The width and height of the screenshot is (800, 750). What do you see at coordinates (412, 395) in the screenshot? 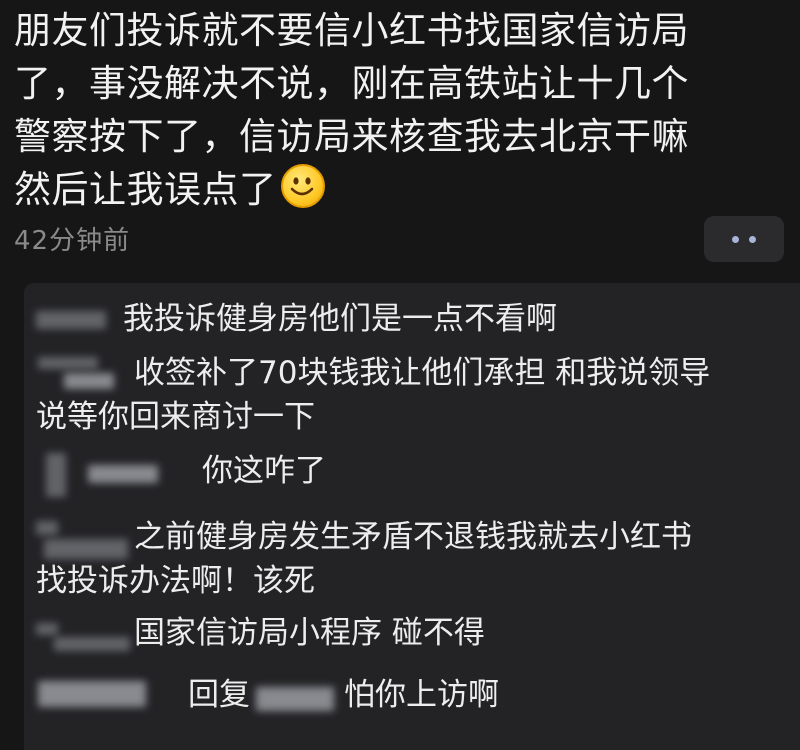
I see `comment-item: 收签补了70块钱我让他们承担 和我说领导 说等你回来商讨一下` at bounding box center [412, 395].